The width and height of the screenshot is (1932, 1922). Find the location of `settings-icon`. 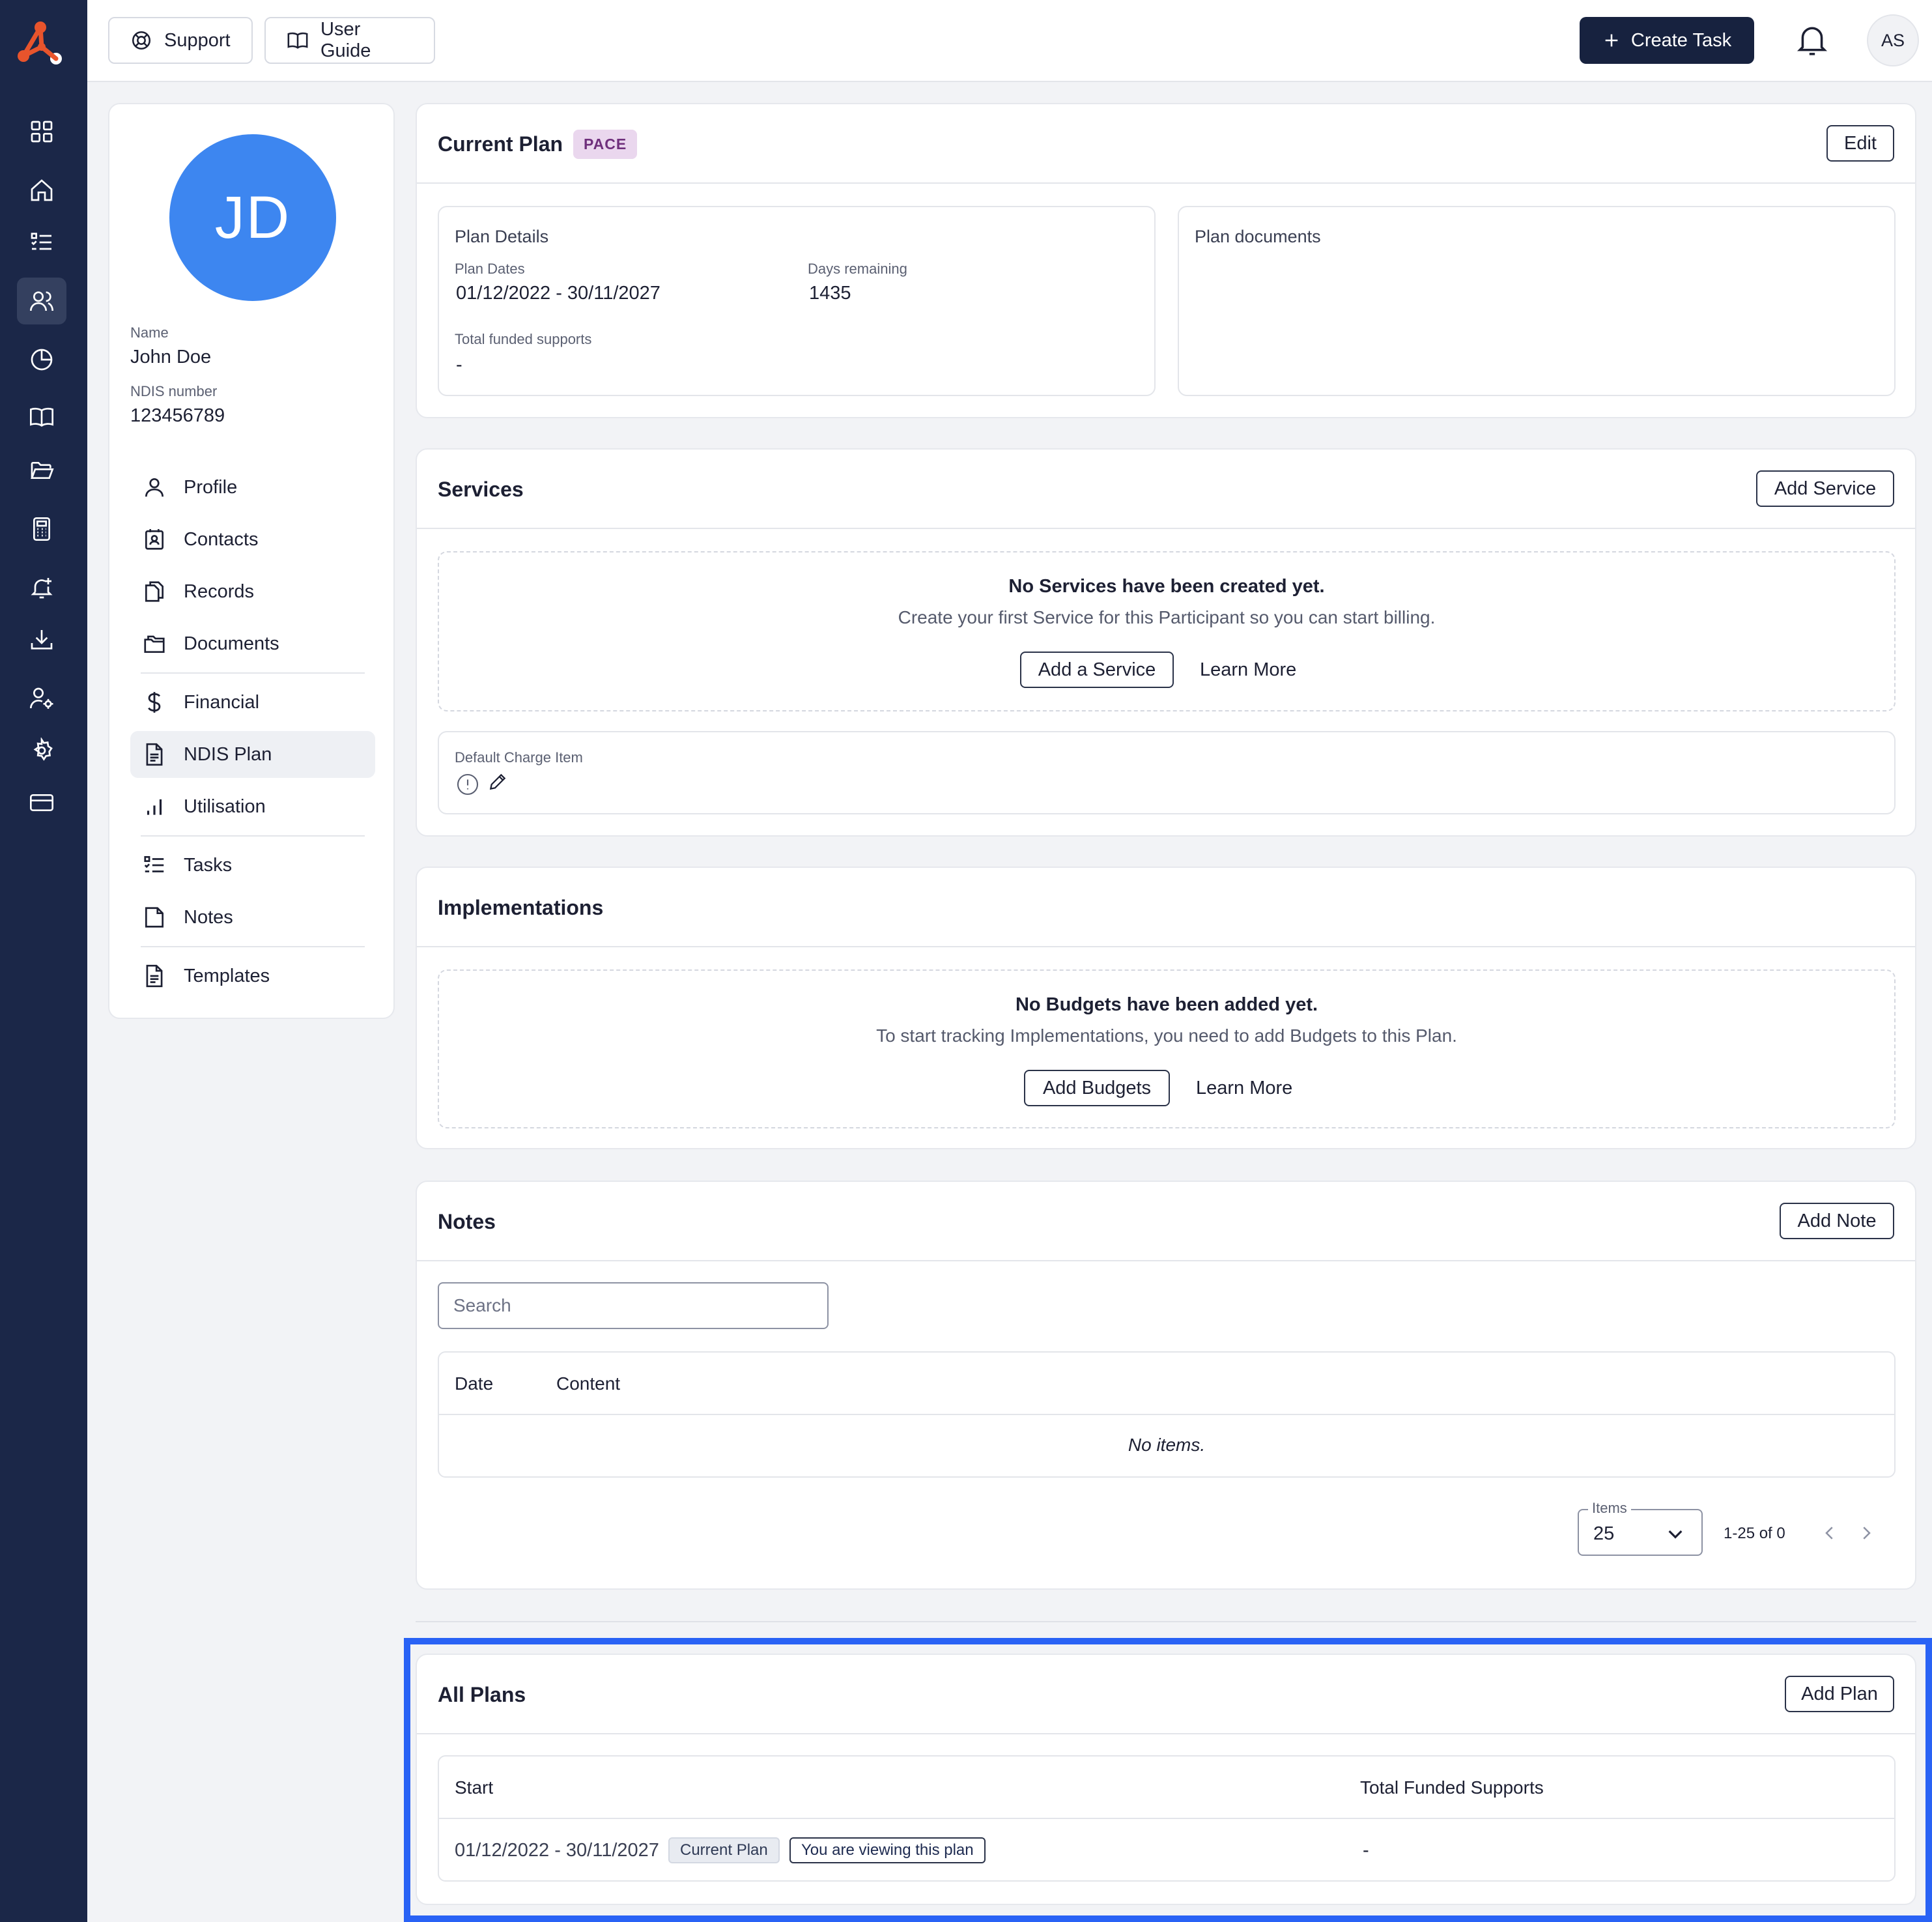

settings-icon is located at coordinates (41, 750).